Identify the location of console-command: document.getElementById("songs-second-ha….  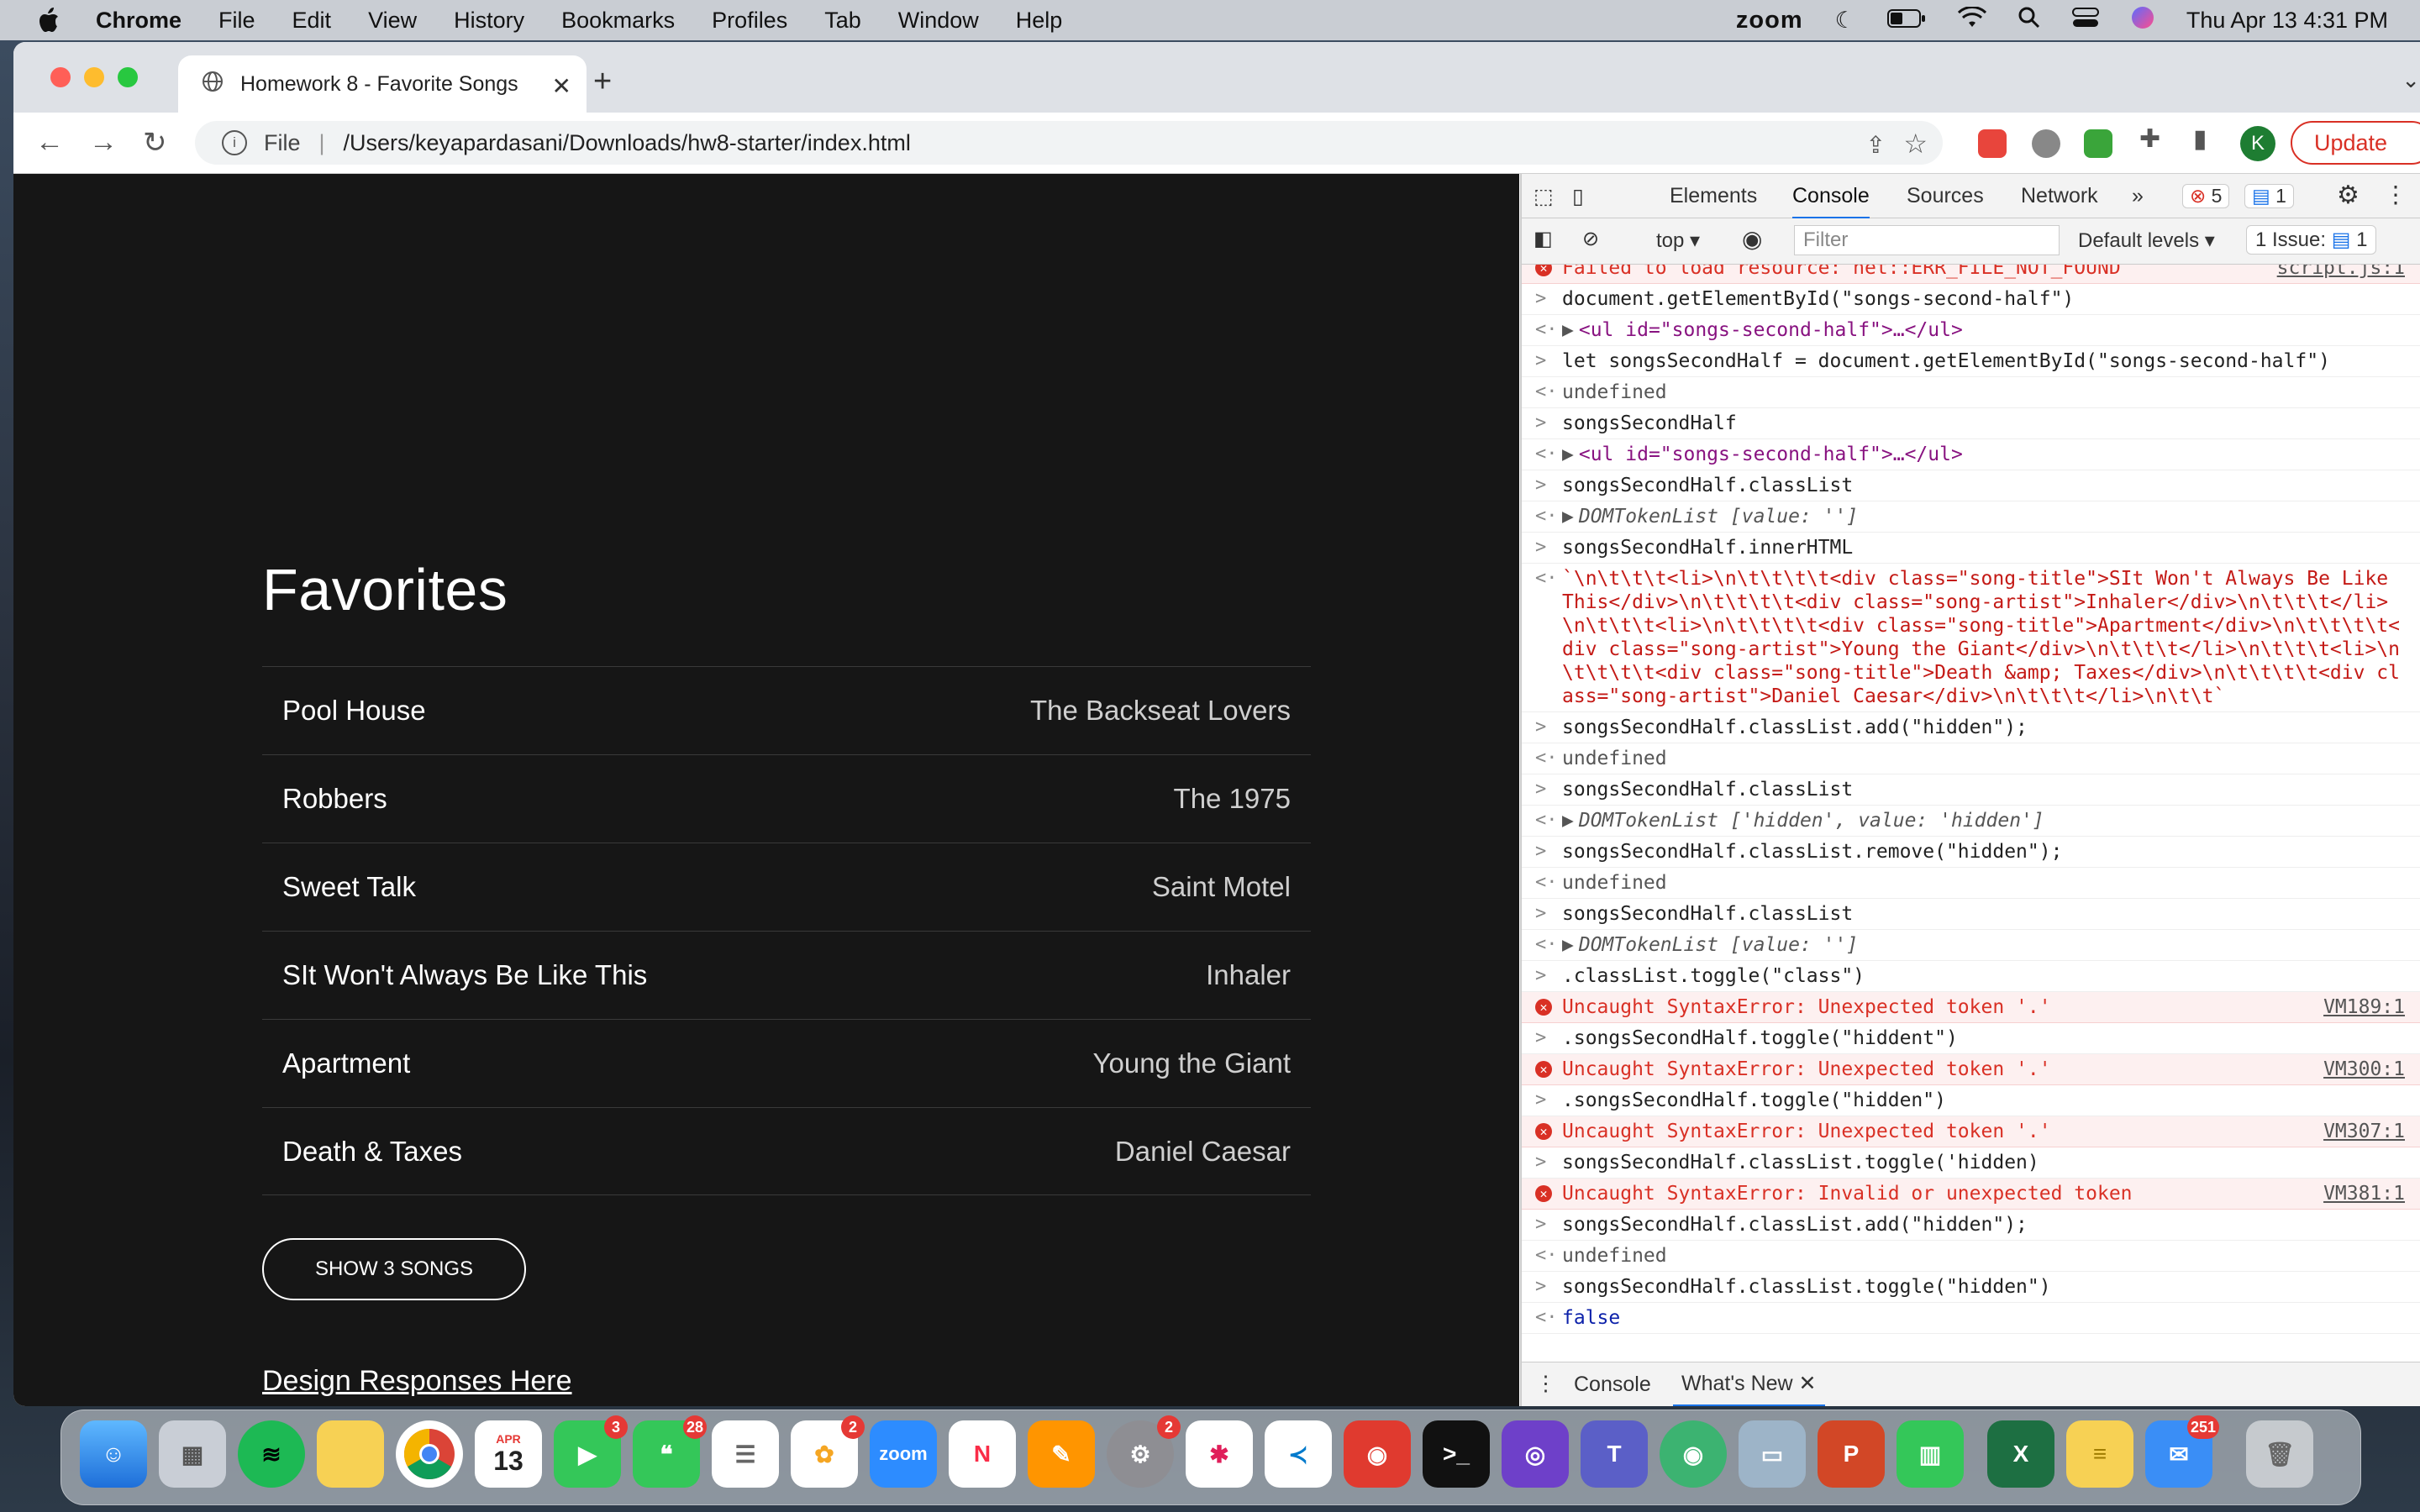
(1818, 299).